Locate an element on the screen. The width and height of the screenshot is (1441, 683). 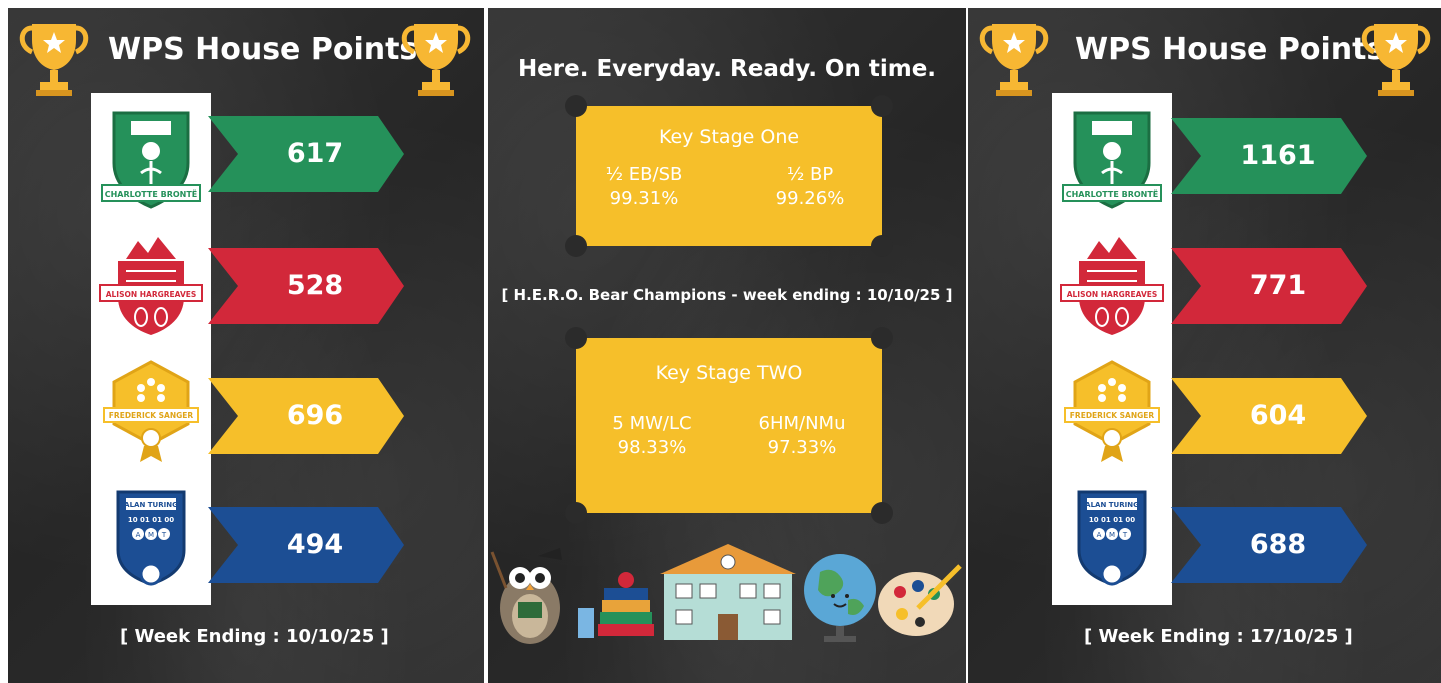
house-points-arrow-turing: 494 is located at coordinates (306, 545).